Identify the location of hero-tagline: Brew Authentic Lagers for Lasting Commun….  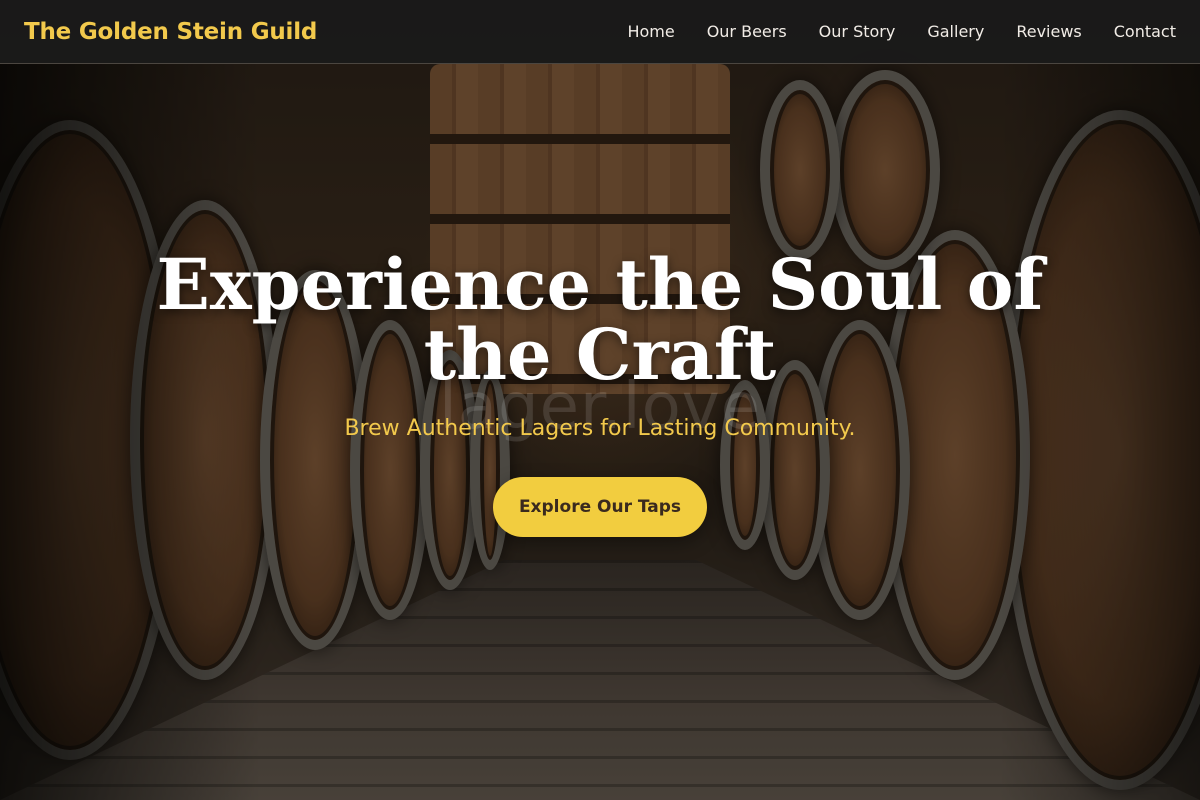
(600, 428).